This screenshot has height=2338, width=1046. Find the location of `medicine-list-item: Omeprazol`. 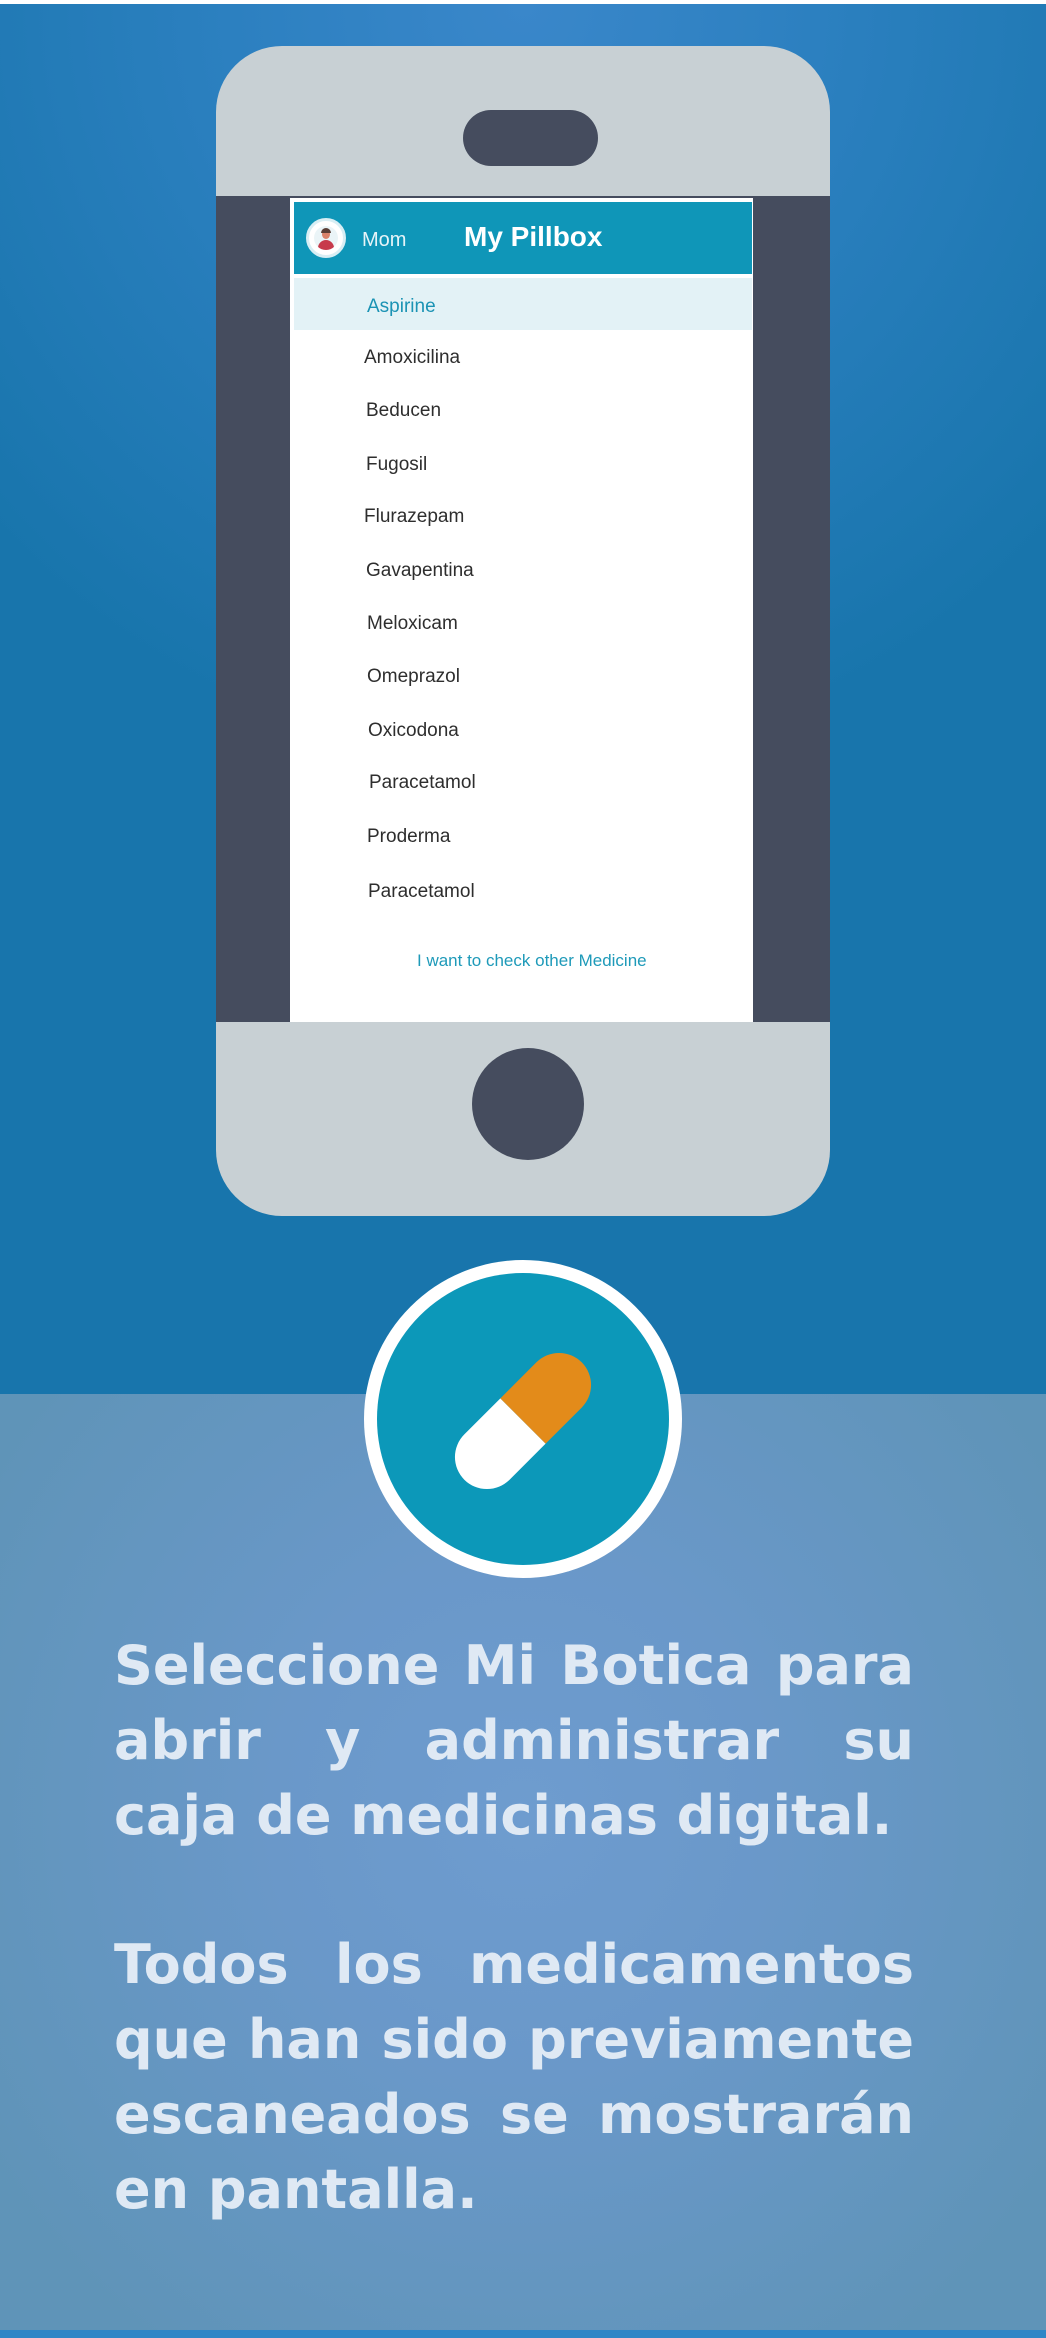

medicine-list-item: Omeprazol is located at coordinates (413, 677).